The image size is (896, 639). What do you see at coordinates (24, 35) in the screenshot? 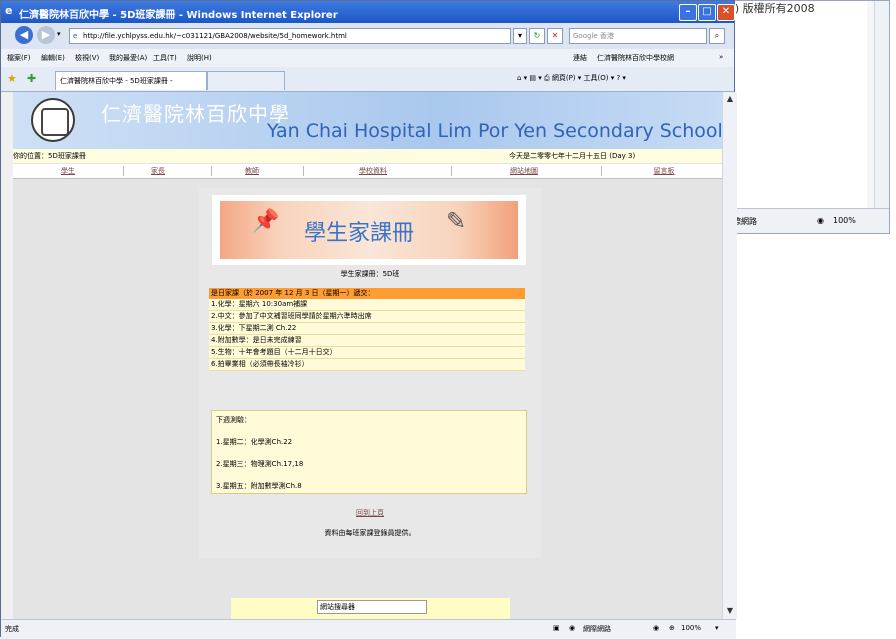
I see `back-button: ◀` at bounding box center [24, 35].